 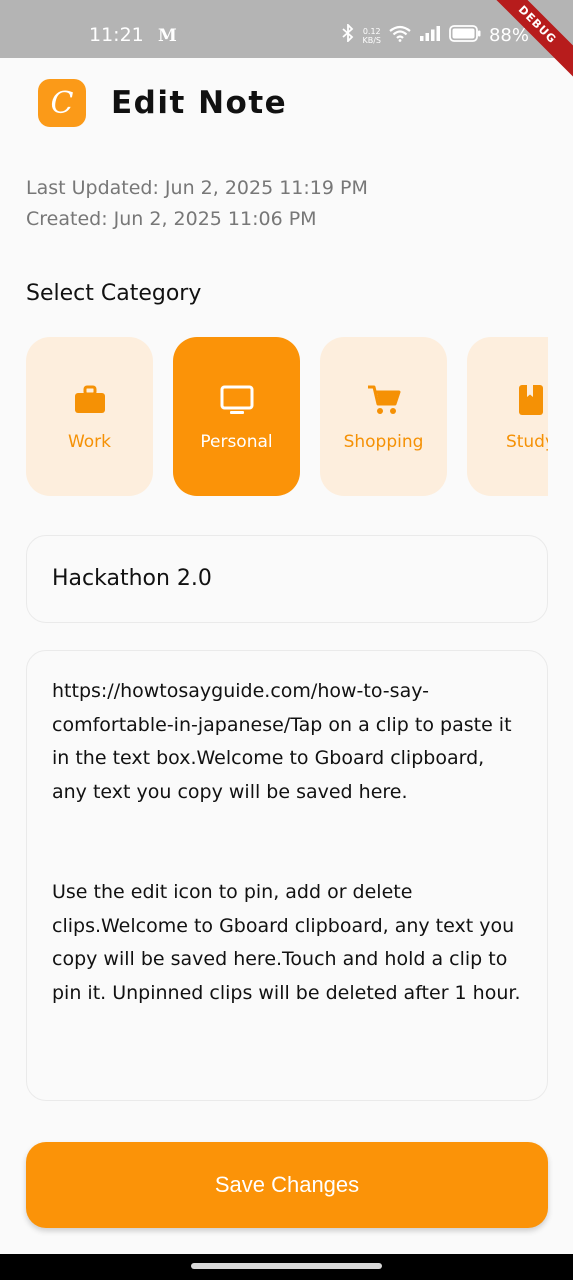 I want to click on category-label: Work, so click(x=89, y=441).